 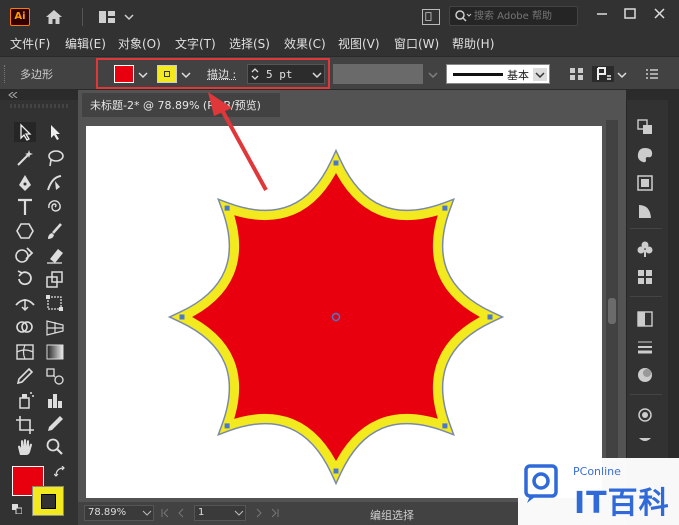 What do you see at coordinates (359, 43) in the screenshot?
I see `menu-view: 视图(V)` at bounding box center [359, 43].